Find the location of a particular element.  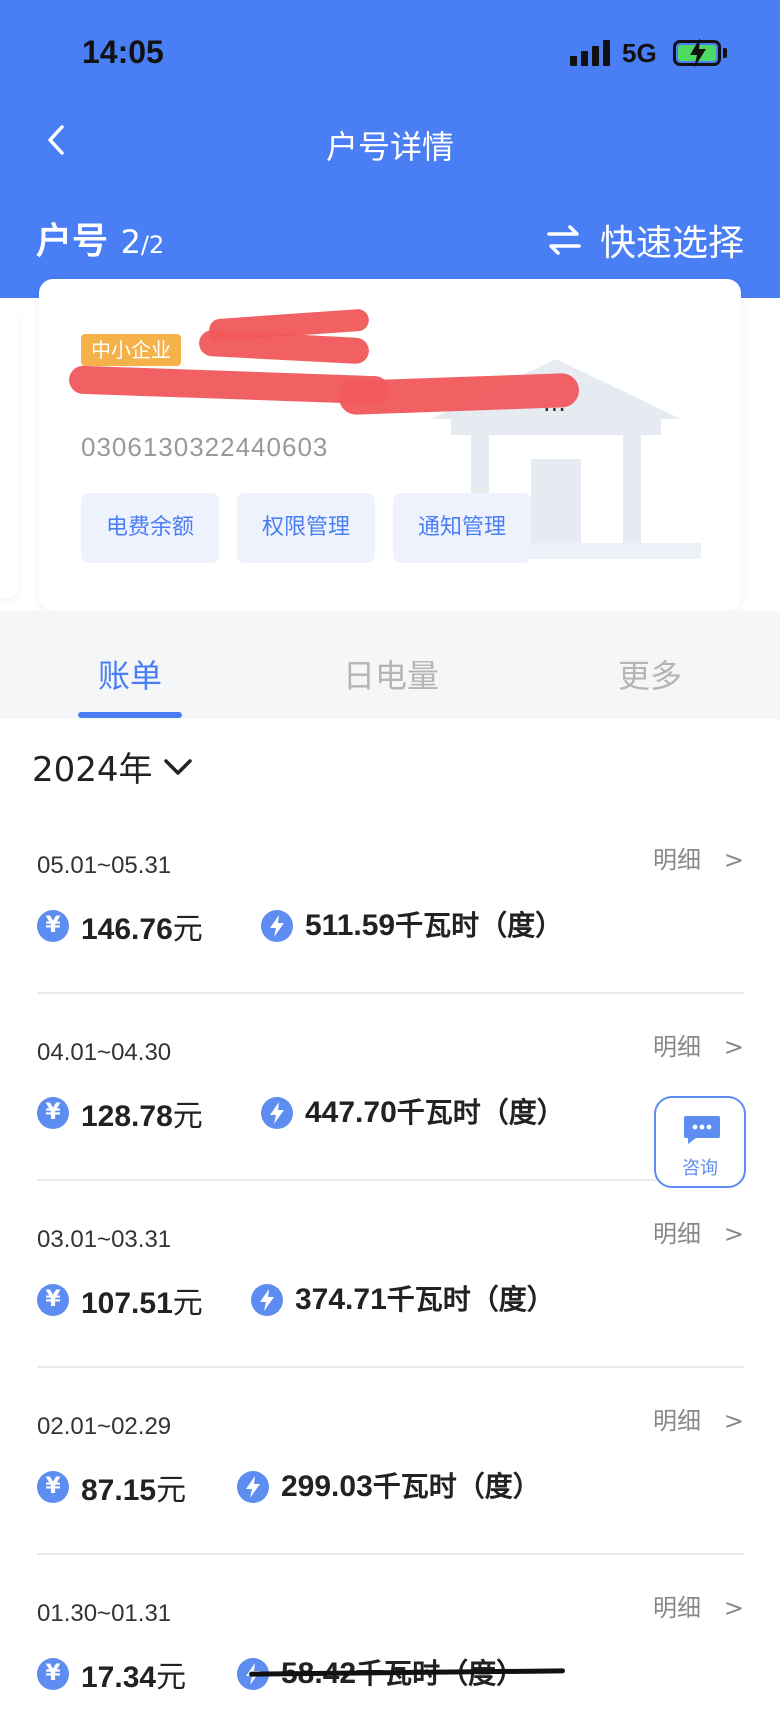

year-selector: 2024年 is located at coordinates (112, 766).